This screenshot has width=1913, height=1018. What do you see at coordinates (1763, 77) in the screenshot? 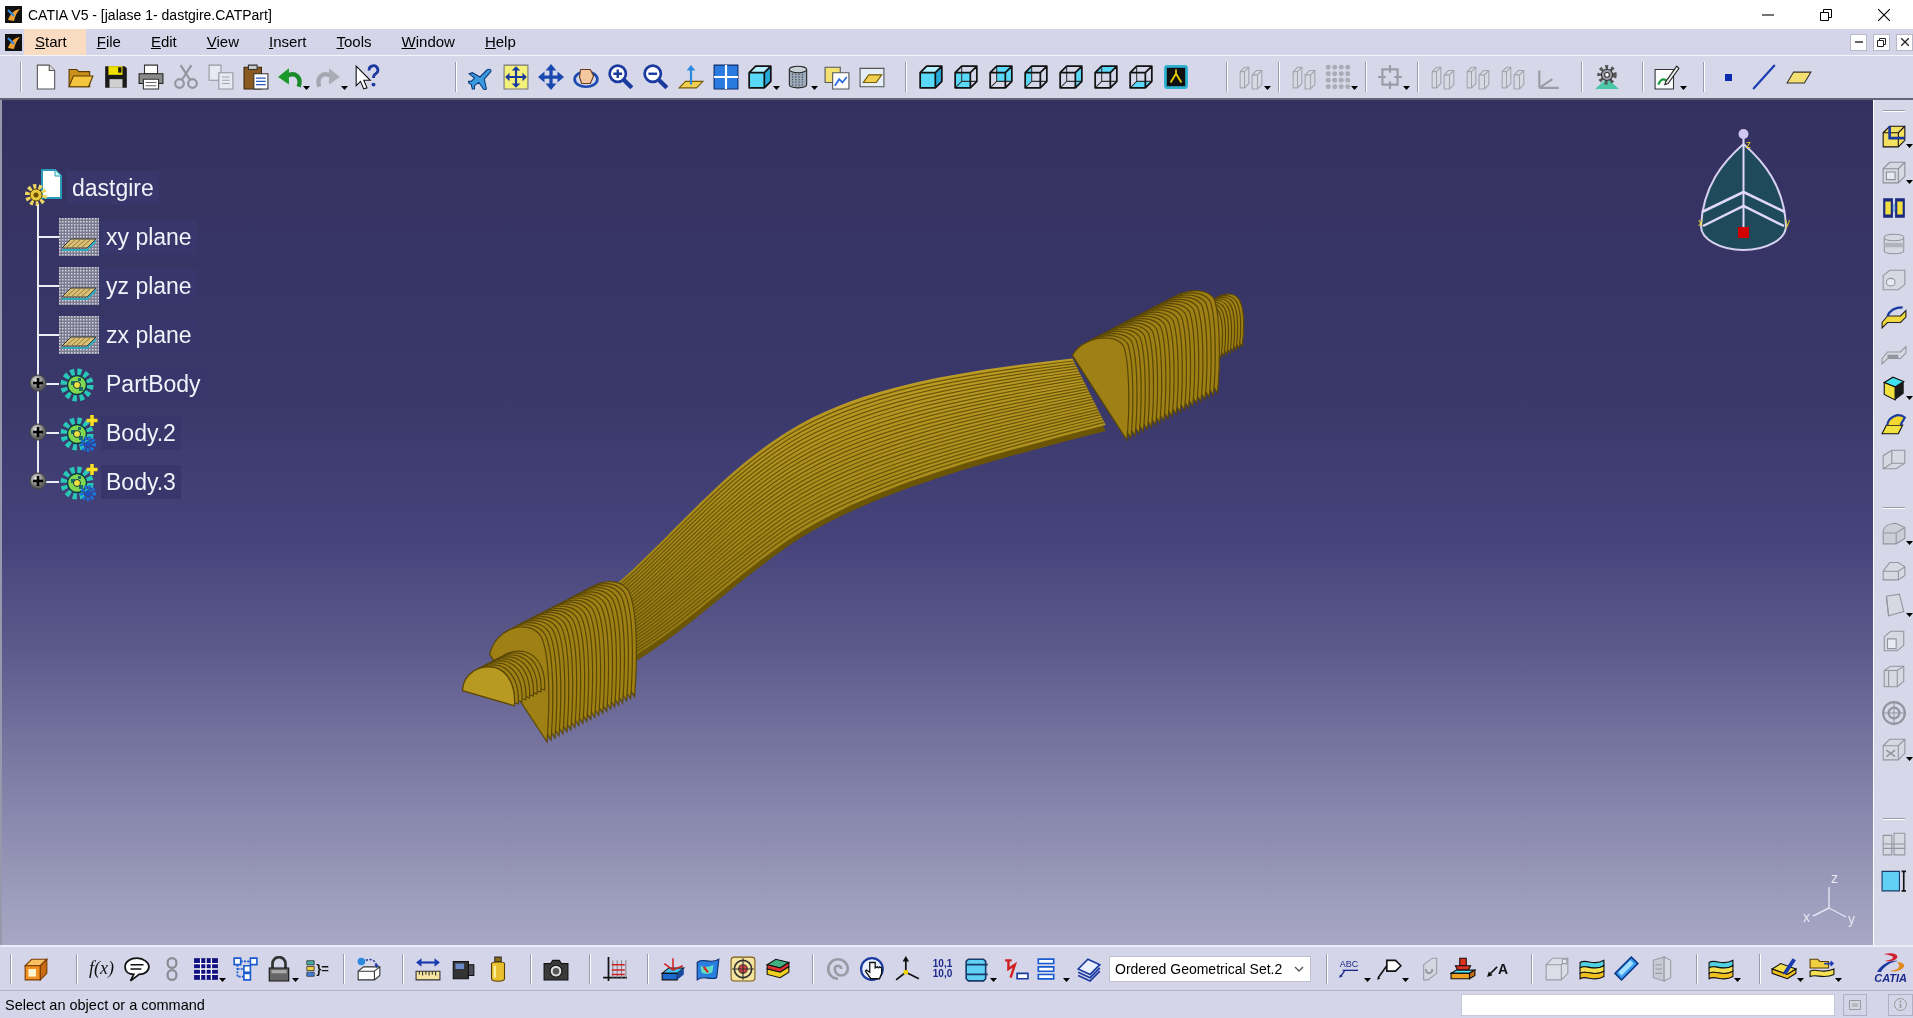
I see `line-icon` at bounding box center [1763, 77].